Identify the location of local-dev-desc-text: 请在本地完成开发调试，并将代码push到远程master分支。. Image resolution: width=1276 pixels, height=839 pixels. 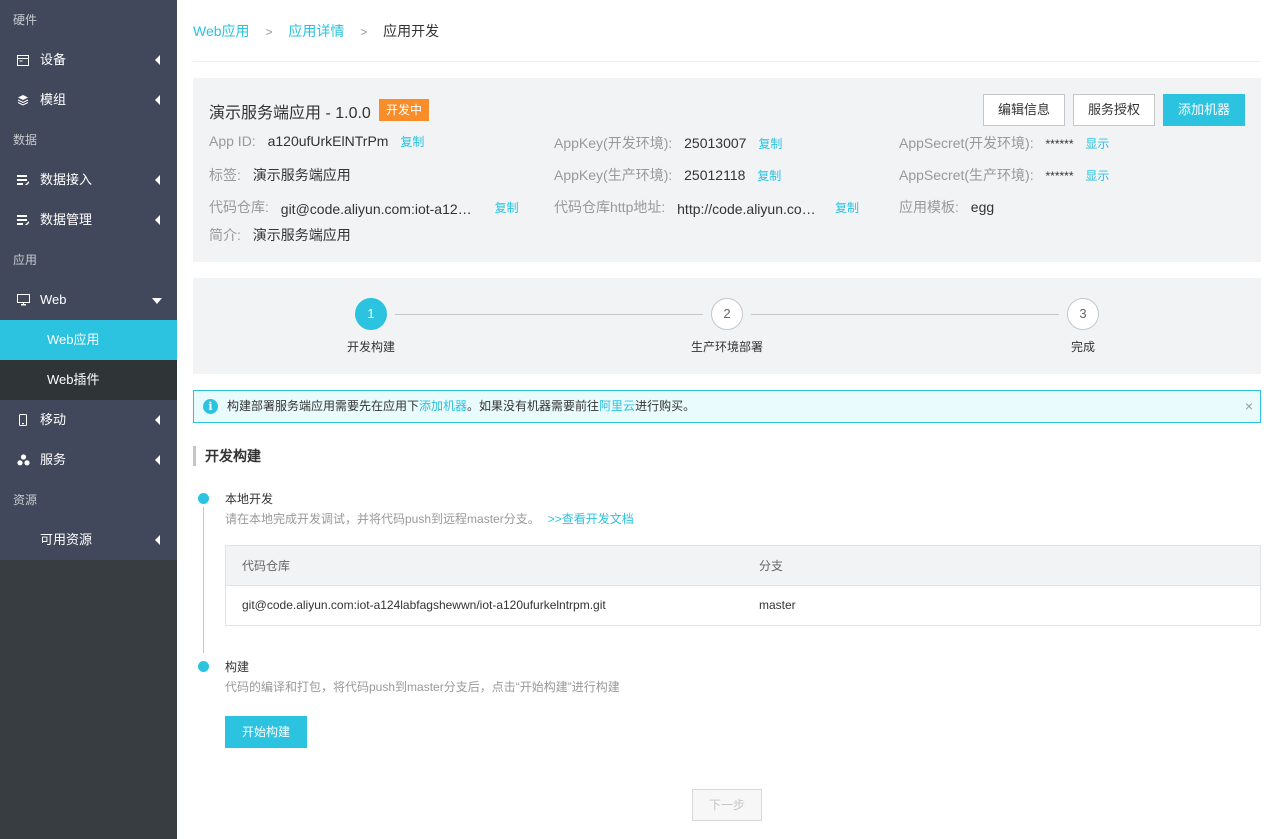
(382, 519).